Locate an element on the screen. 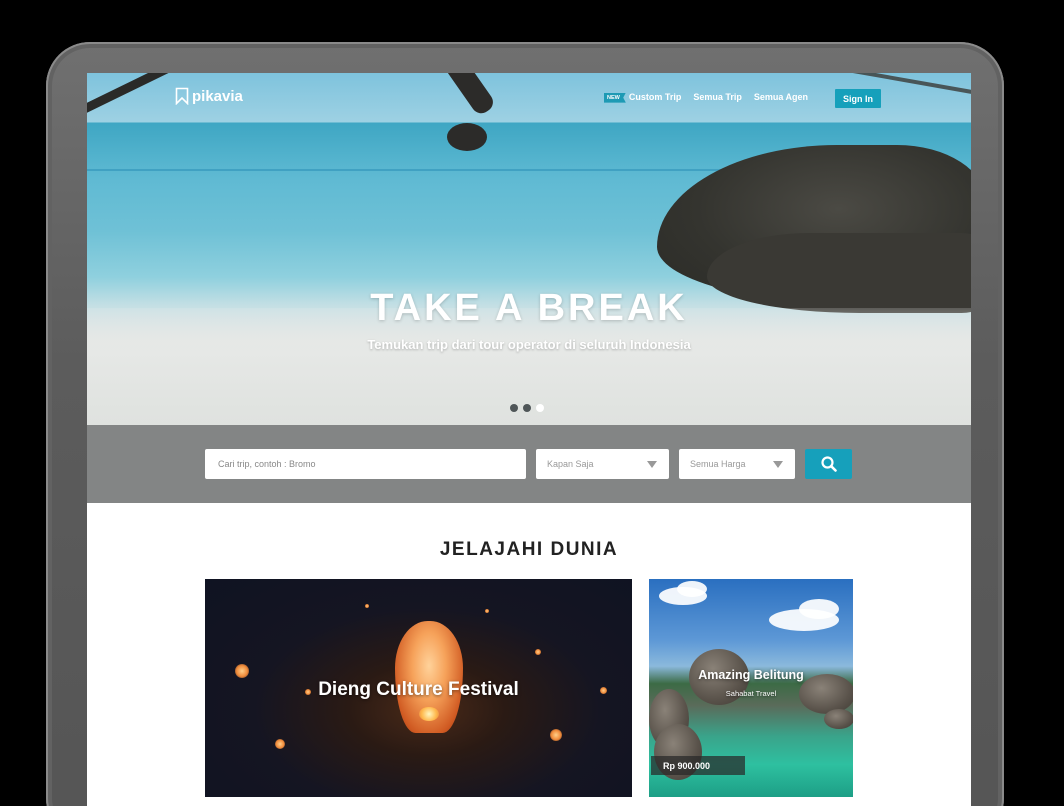 Image resolution: width=1064 pixels, height=806 pixels. nav-custom-trip: NEW Custom Trip is located at coordinates (642, 97).